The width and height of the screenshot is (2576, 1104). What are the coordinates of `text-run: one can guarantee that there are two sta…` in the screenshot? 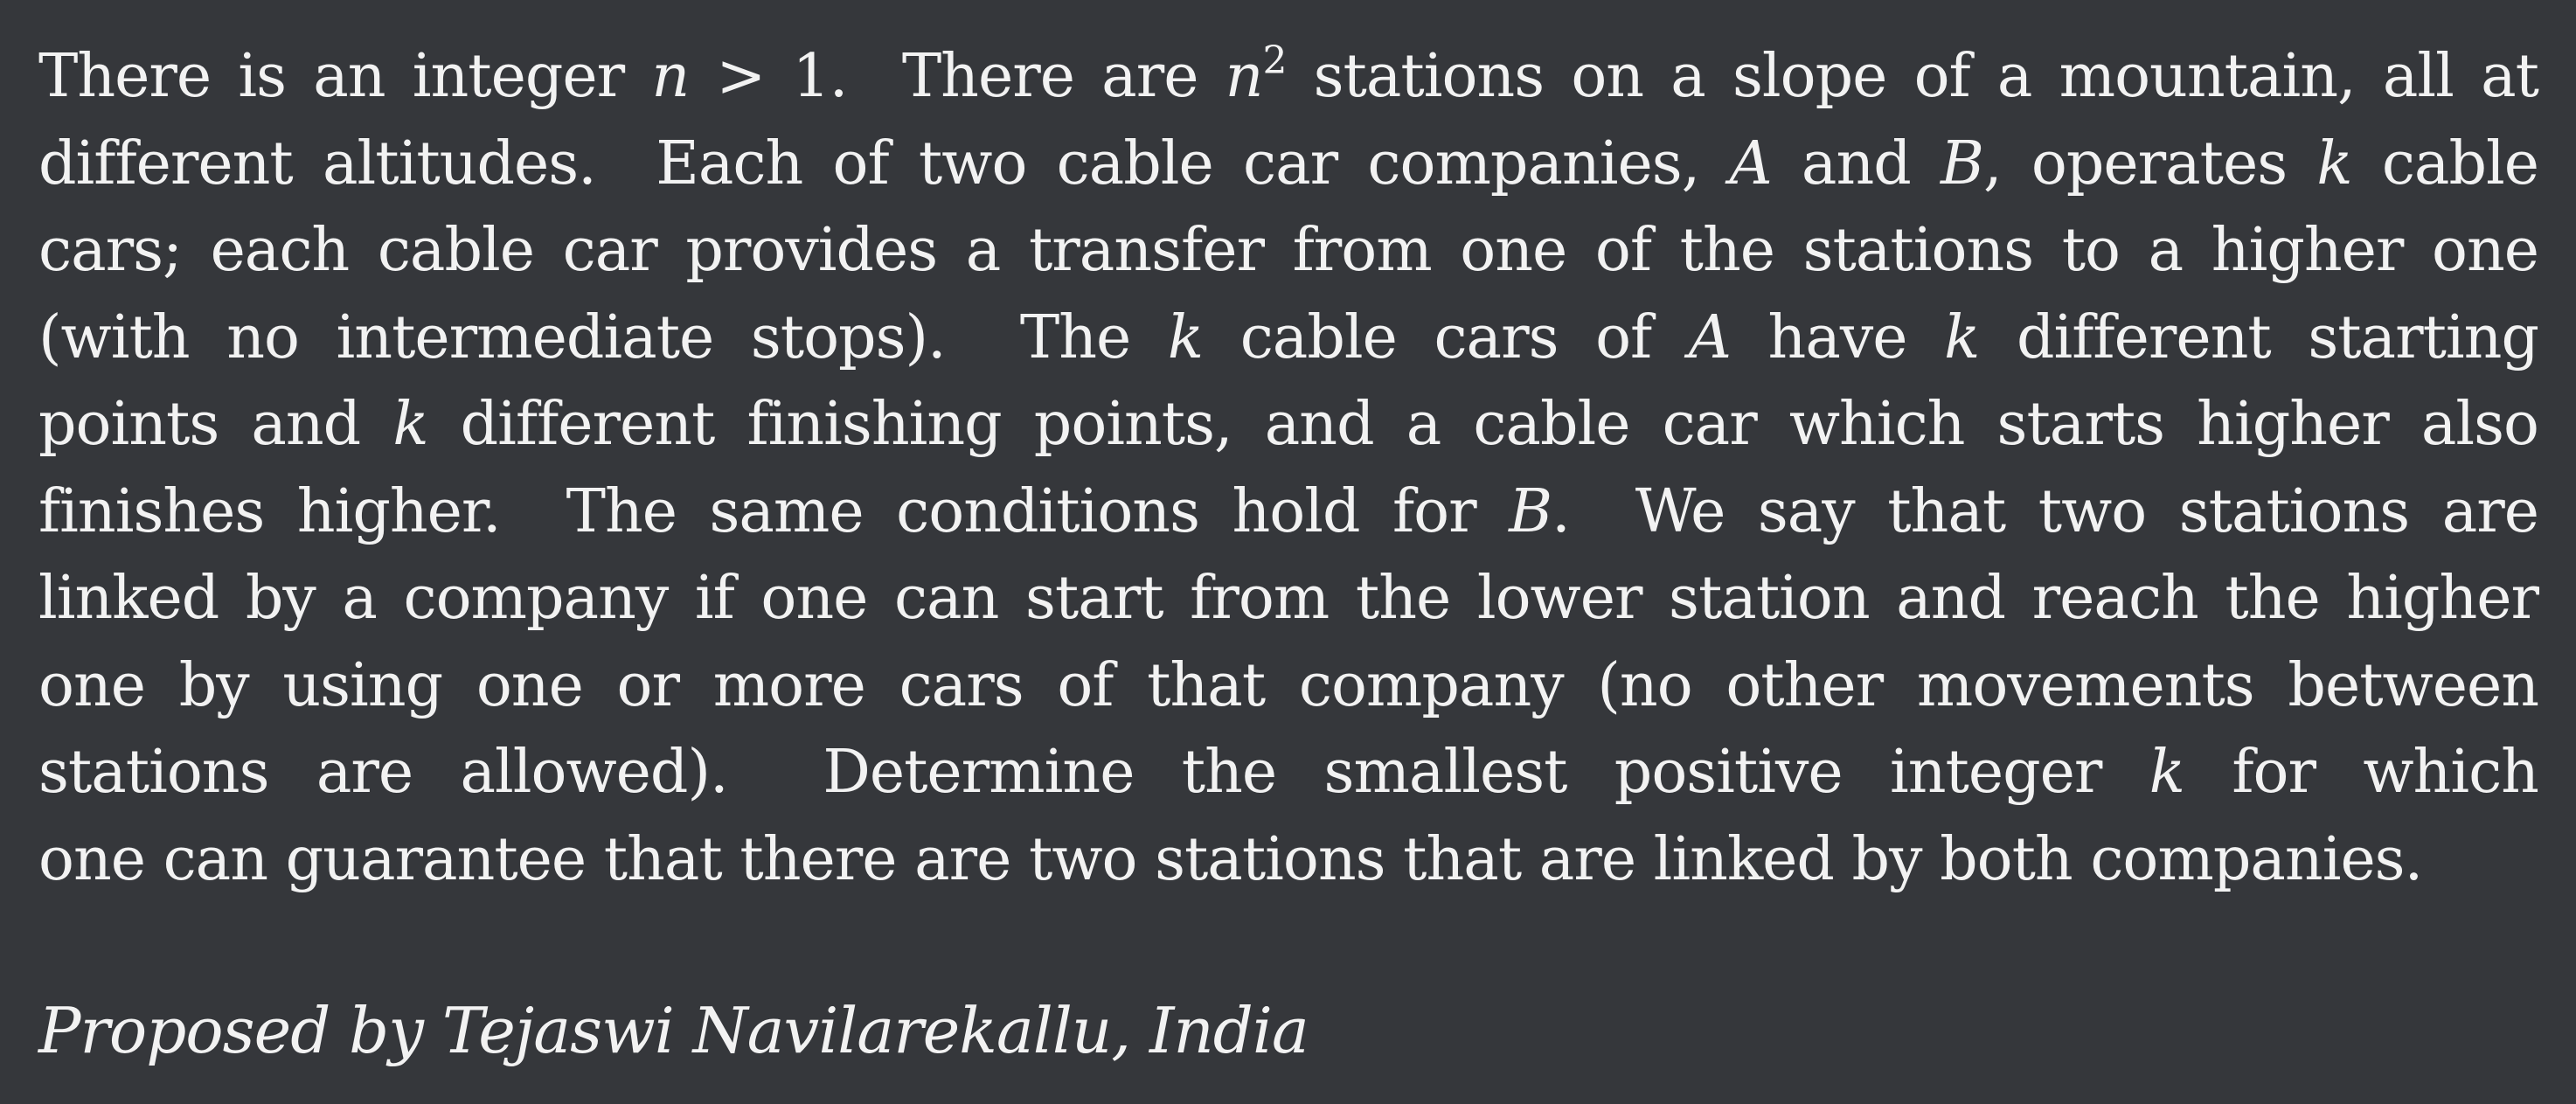 It's located at (1230, 859).